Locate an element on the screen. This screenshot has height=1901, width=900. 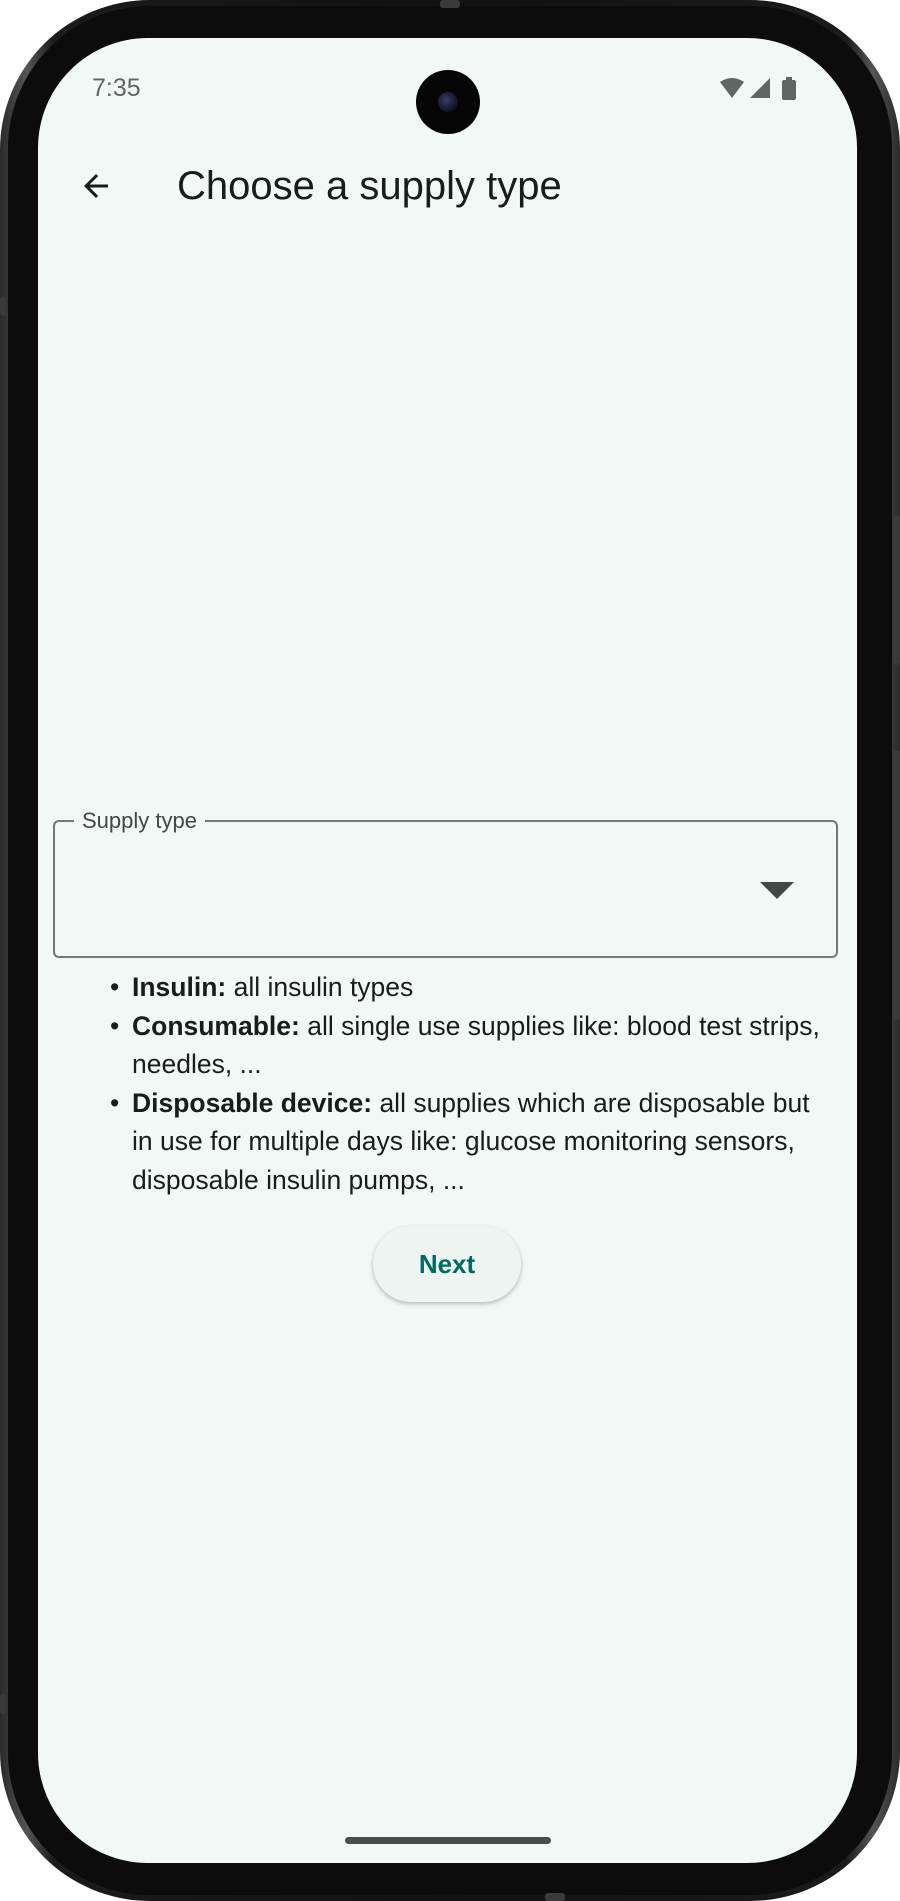
supply-type-dropdown is located at coordinates (445, 889).